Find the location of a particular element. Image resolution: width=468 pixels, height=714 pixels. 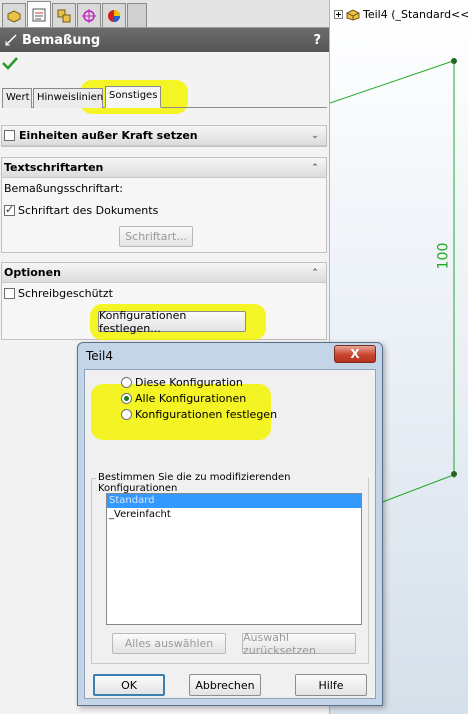

display-pie-icon is located at coordinates (114, 15).